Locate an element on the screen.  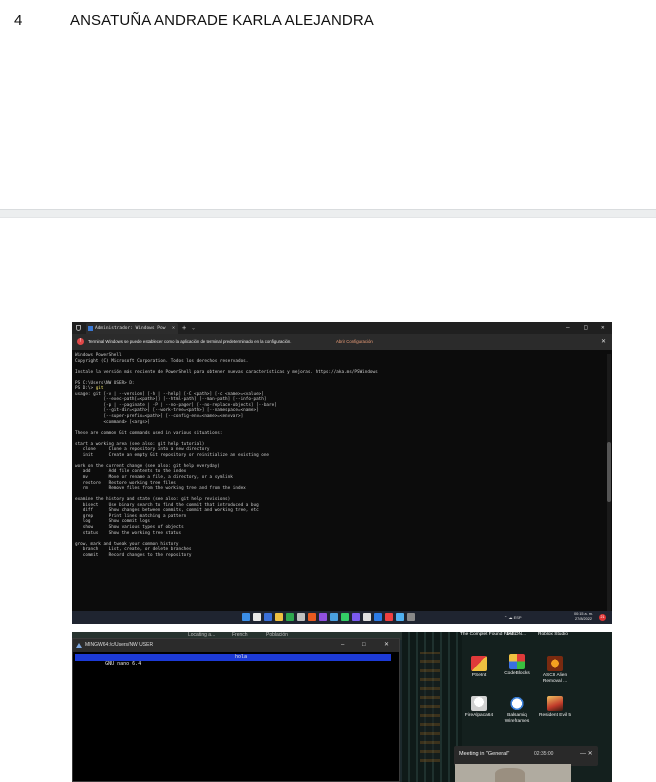
nano-filename: hola is located at coordinates (241, 657).